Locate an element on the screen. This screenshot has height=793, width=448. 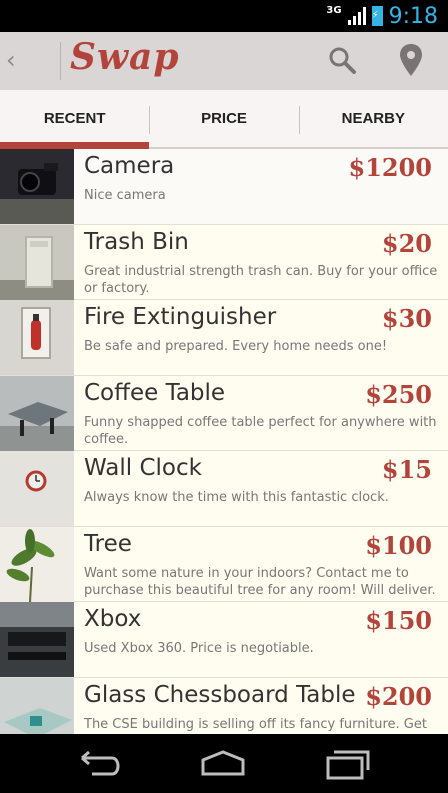
item-price: $150 is located at coordinates (398, 620).